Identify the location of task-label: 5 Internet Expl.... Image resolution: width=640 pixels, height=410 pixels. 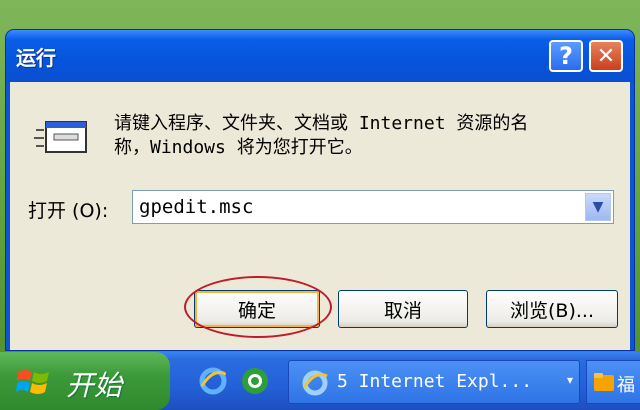
(435, 381).